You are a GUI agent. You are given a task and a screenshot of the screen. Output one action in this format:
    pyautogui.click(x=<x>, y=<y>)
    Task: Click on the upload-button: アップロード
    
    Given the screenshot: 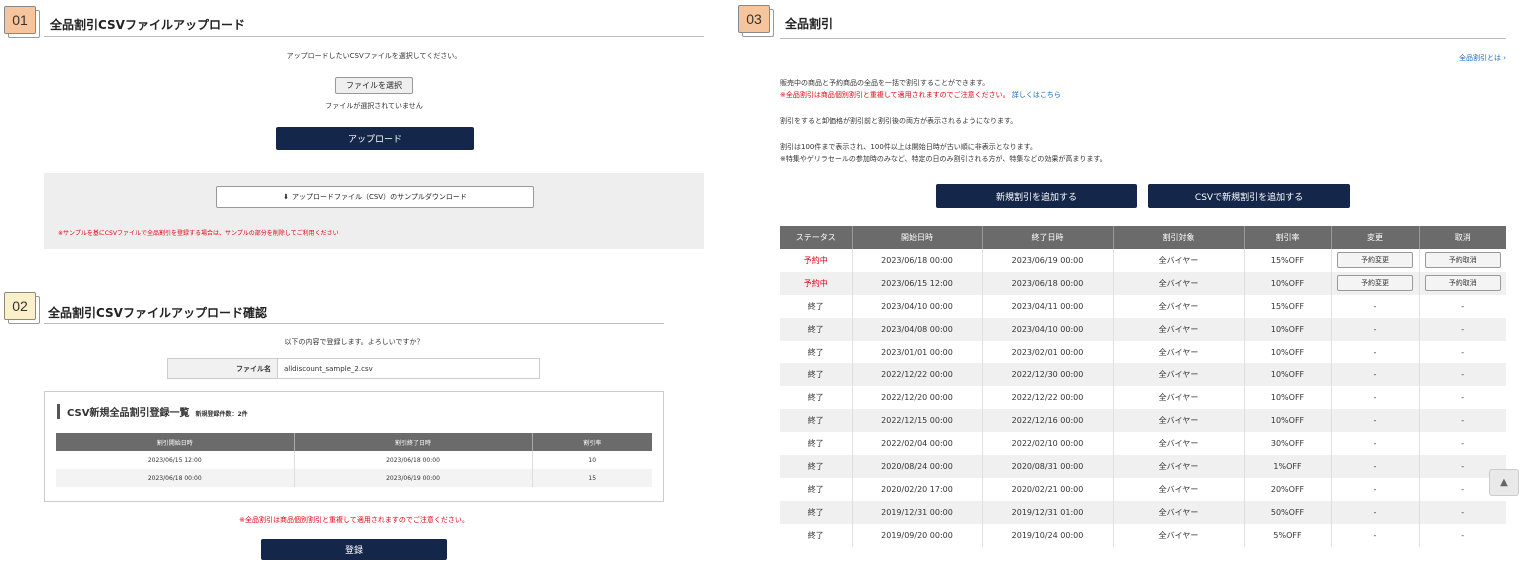 What is the action you would take?
    pyautogui.click(x=375, y=138)
    